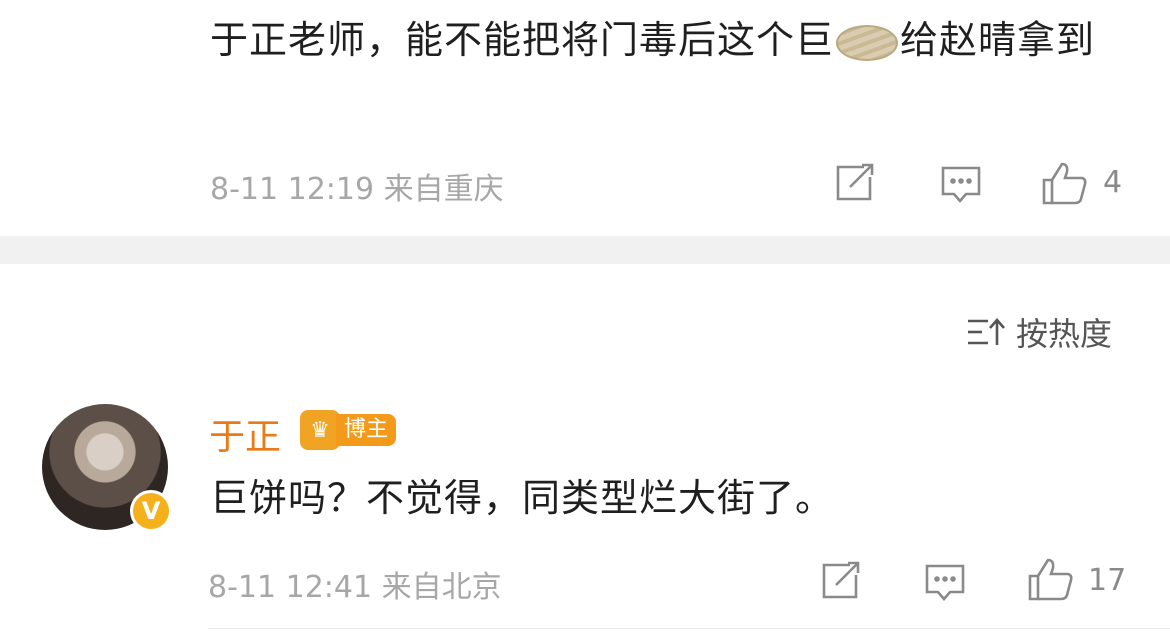 This screenshot has height=643, width=1170. What do you see at coordinates (151, 511) in the screenshot?
I see `verified-icon: V` at bounding box center [151, 511].